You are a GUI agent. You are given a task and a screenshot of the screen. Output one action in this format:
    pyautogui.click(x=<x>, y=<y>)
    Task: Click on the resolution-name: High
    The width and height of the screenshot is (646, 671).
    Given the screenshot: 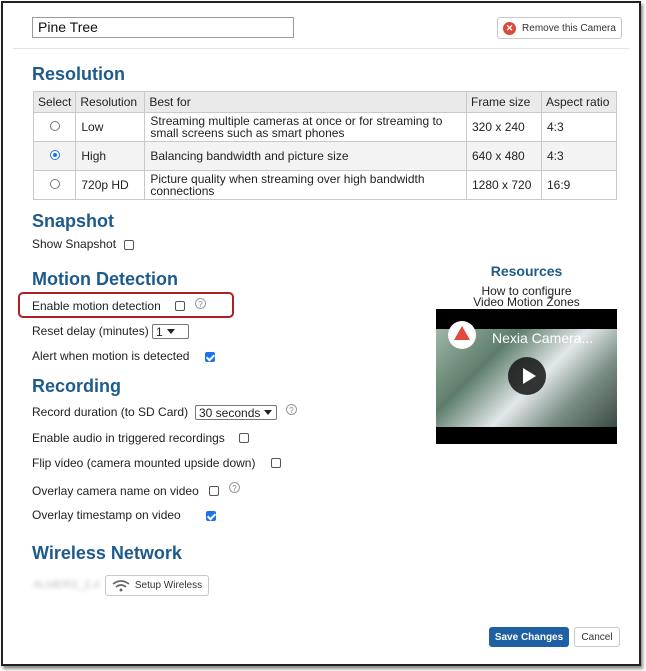 What is the action you would take?
    pyautogui.click(x=110, y=156)
    